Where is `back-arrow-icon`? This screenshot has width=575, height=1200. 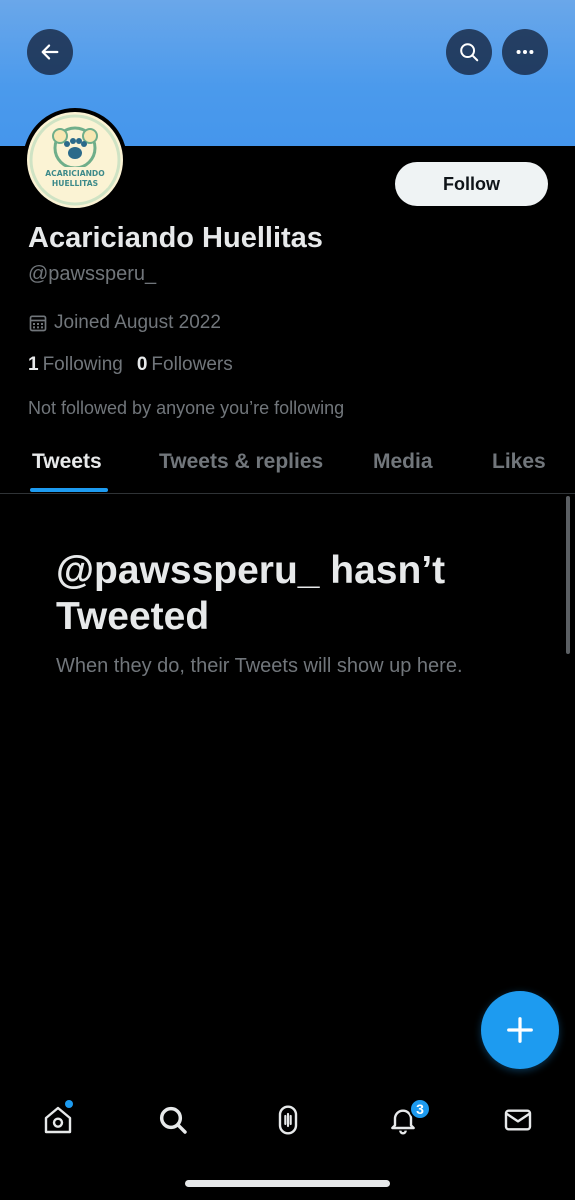
back-arrow-icon is located at coordinates (50, 52).